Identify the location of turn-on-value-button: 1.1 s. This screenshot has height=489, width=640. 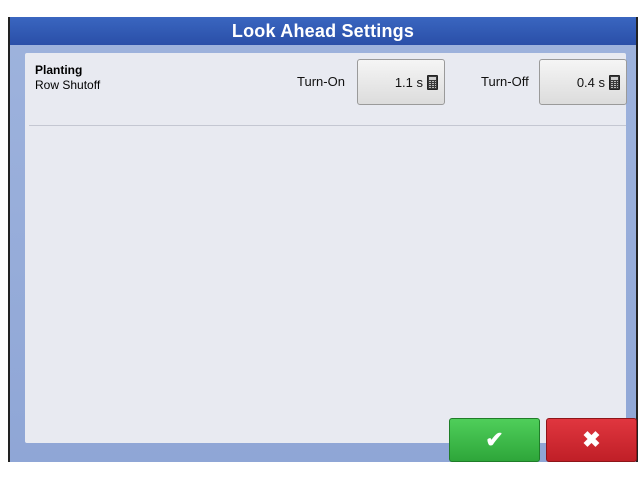
(401, 82).